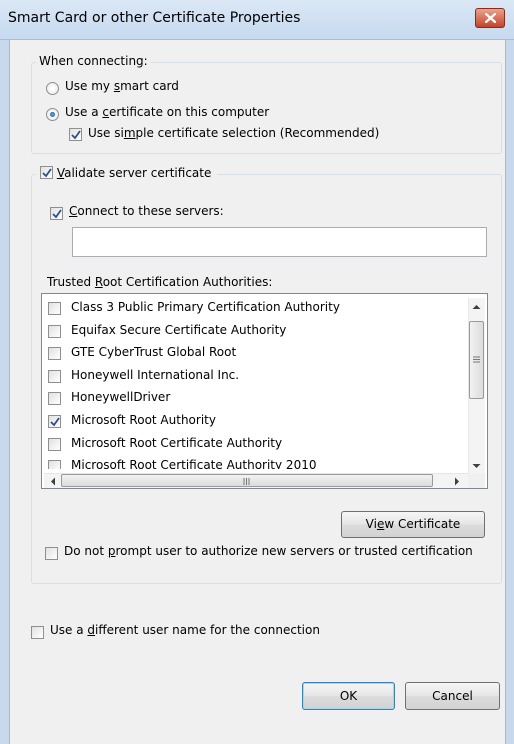 The image size is (514, 744). I want to click on ok-button: OK, so click(348, 696).